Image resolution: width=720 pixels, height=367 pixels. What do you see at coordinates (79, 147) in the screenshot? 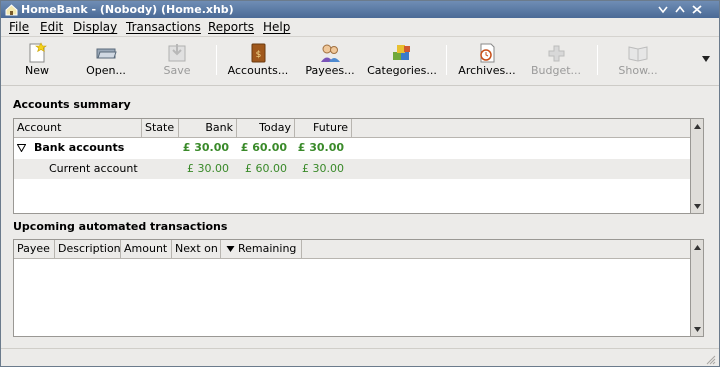
I see `group-name: Bank accounts` at bounding box center [79, 147].